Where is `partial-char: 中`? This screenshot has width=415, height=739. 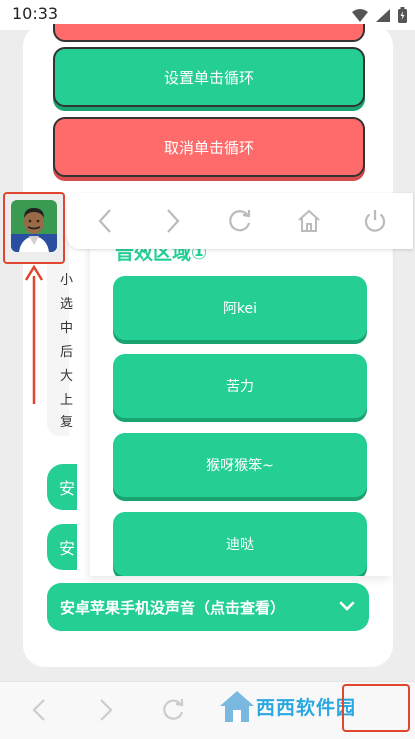 partial-char: 中 is located at coordinates (67, 328).